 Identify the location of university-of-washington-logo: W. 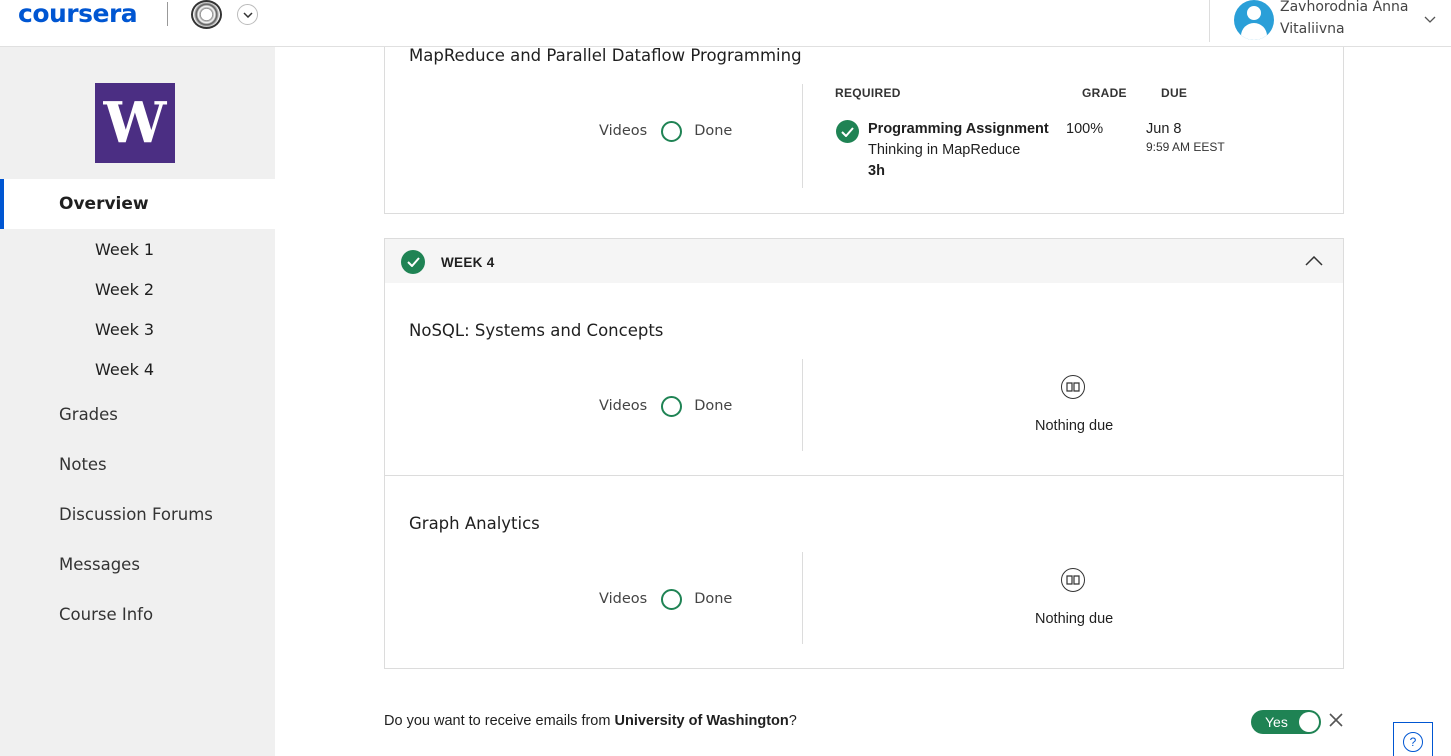
(135, 123).